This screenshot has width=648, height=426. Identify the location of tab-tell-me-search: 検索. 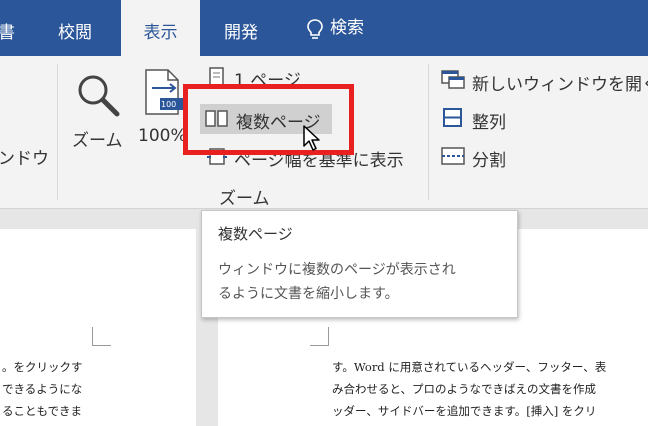
(335, 28).